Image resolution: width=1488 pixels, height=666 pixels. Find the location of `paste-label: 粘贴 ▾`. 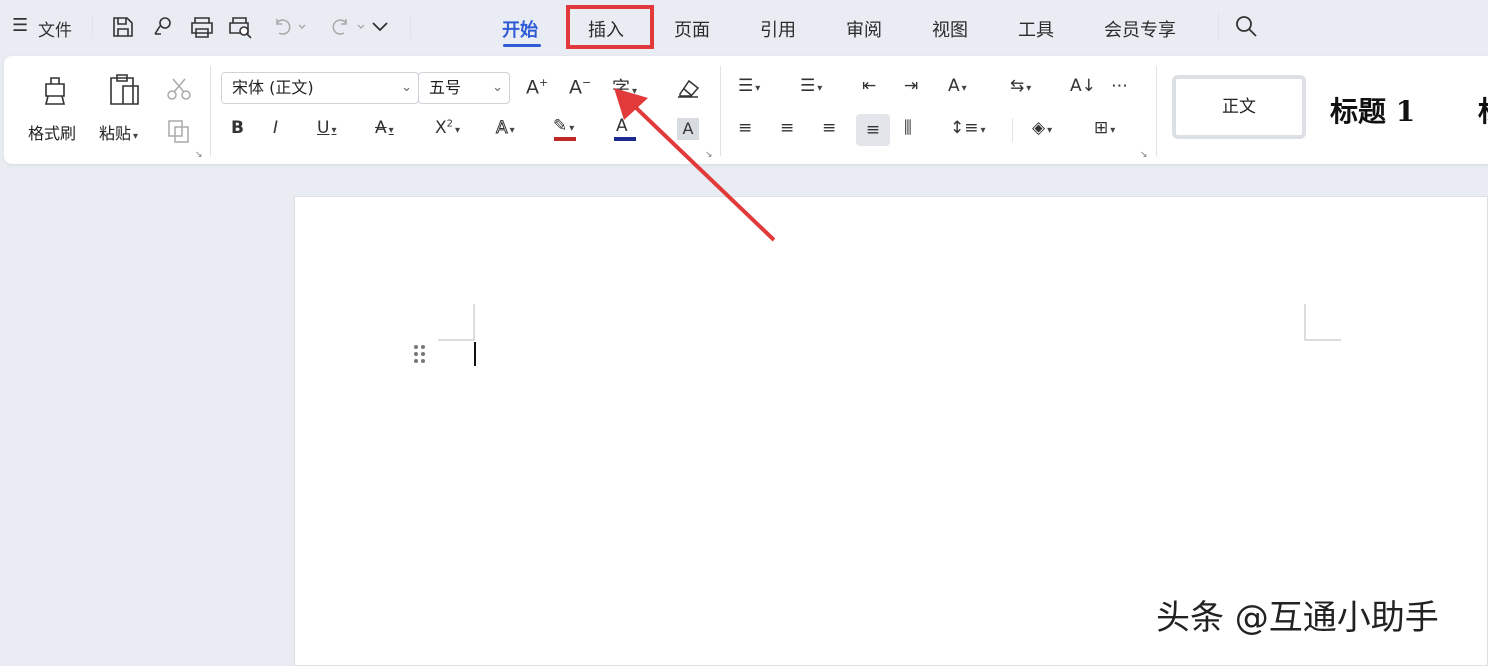

paste-label: 粘贴 ▾ is located at coordinates (118, 132).